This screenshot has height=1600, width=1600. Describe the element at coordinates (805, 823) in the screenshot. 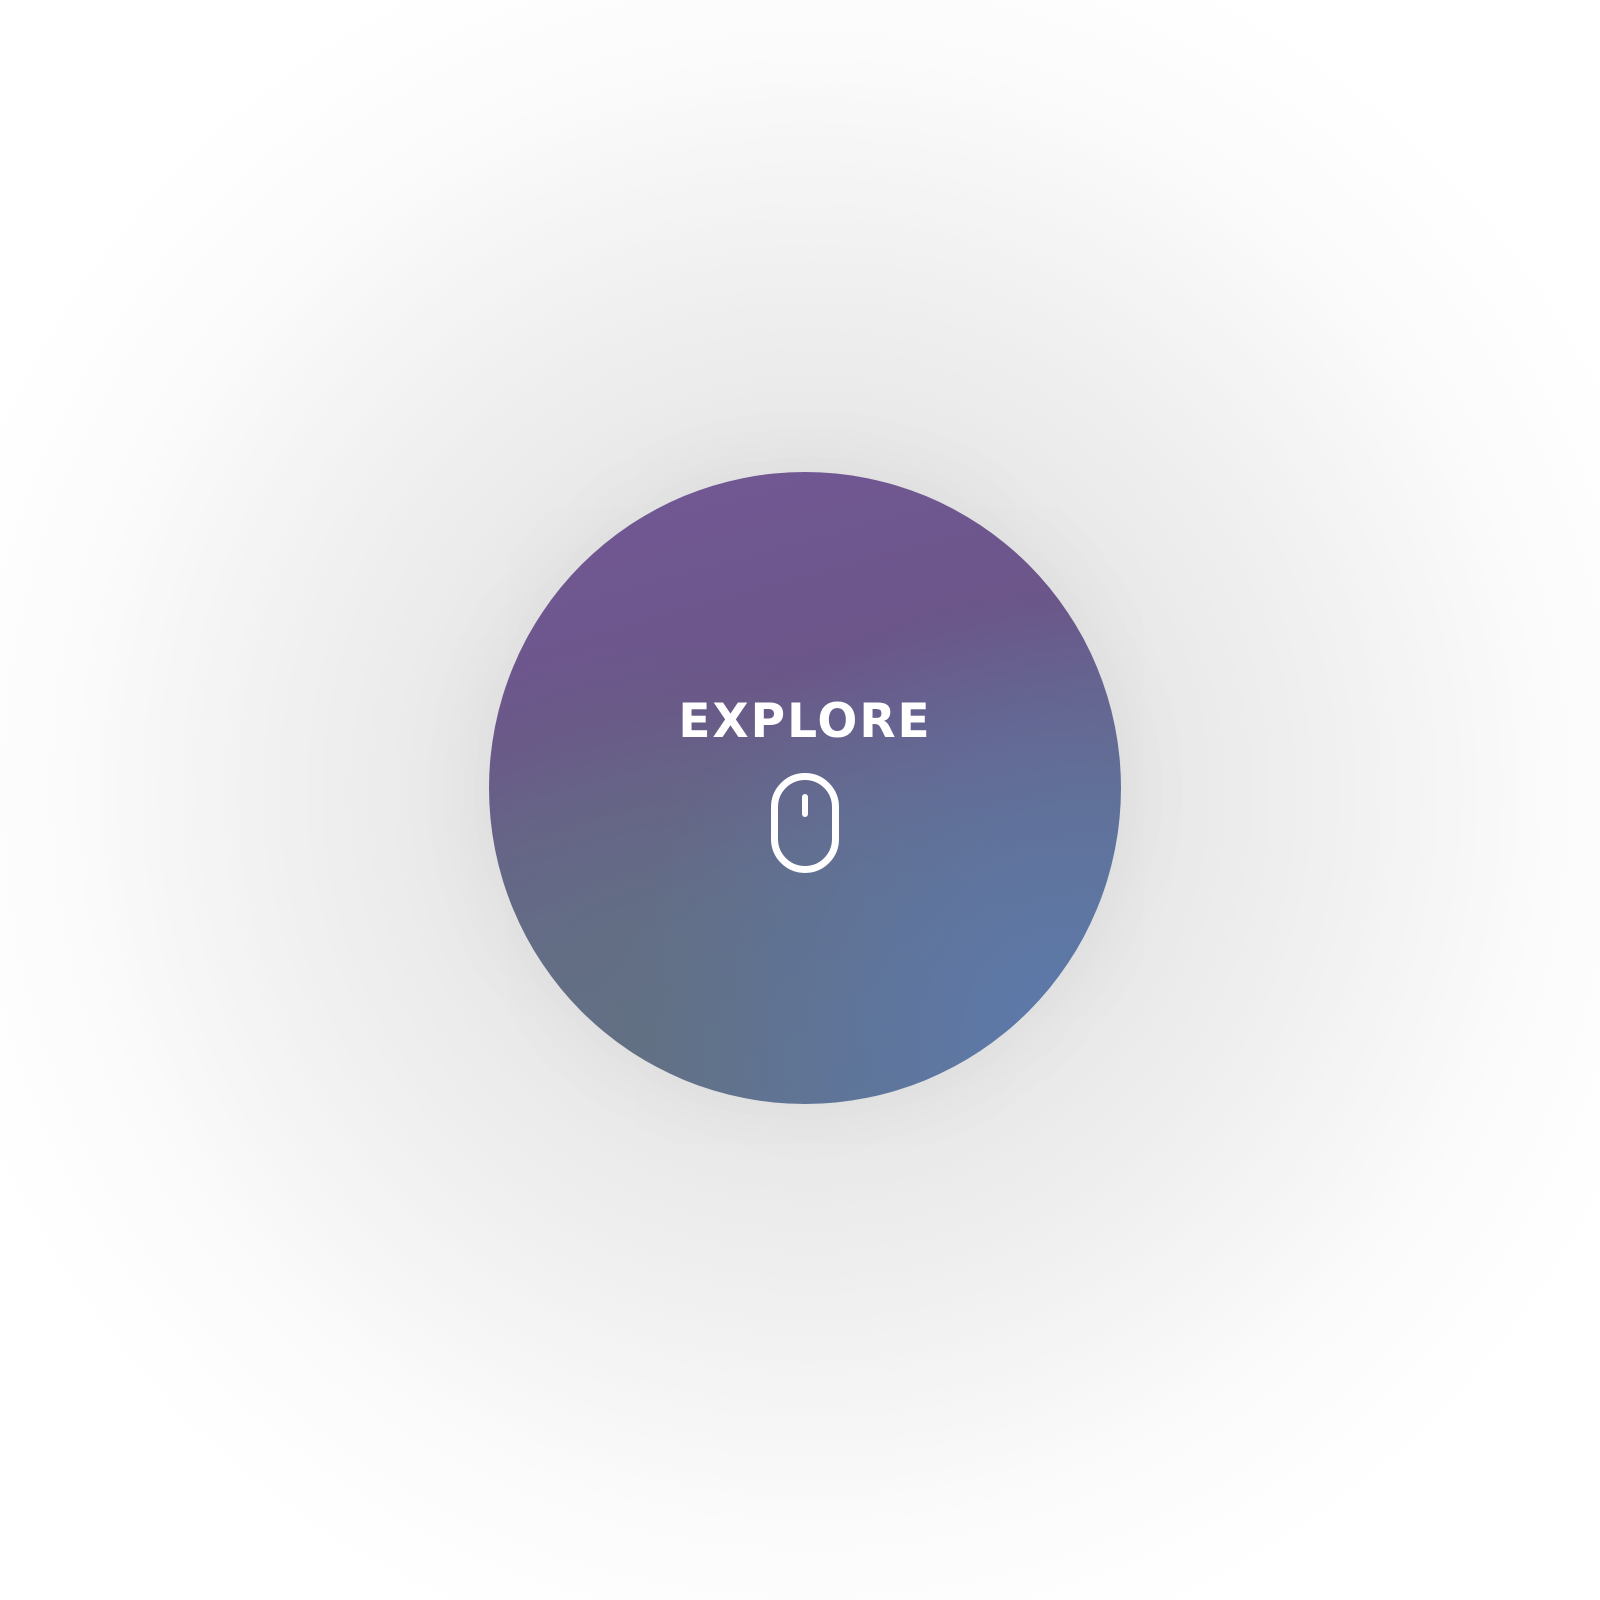

I see `mouse-scroll-icon` at that location.